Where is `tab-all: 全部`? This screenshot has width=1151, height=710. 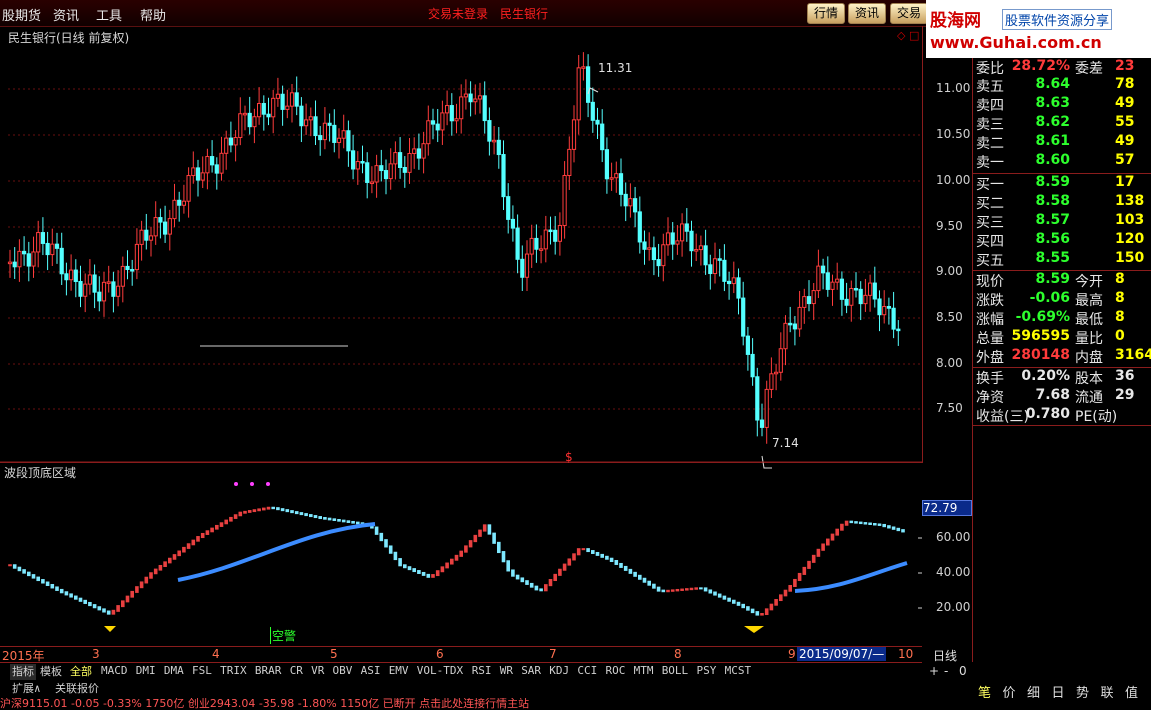 tab-all: 全部 is located at coordinates (81, 672).